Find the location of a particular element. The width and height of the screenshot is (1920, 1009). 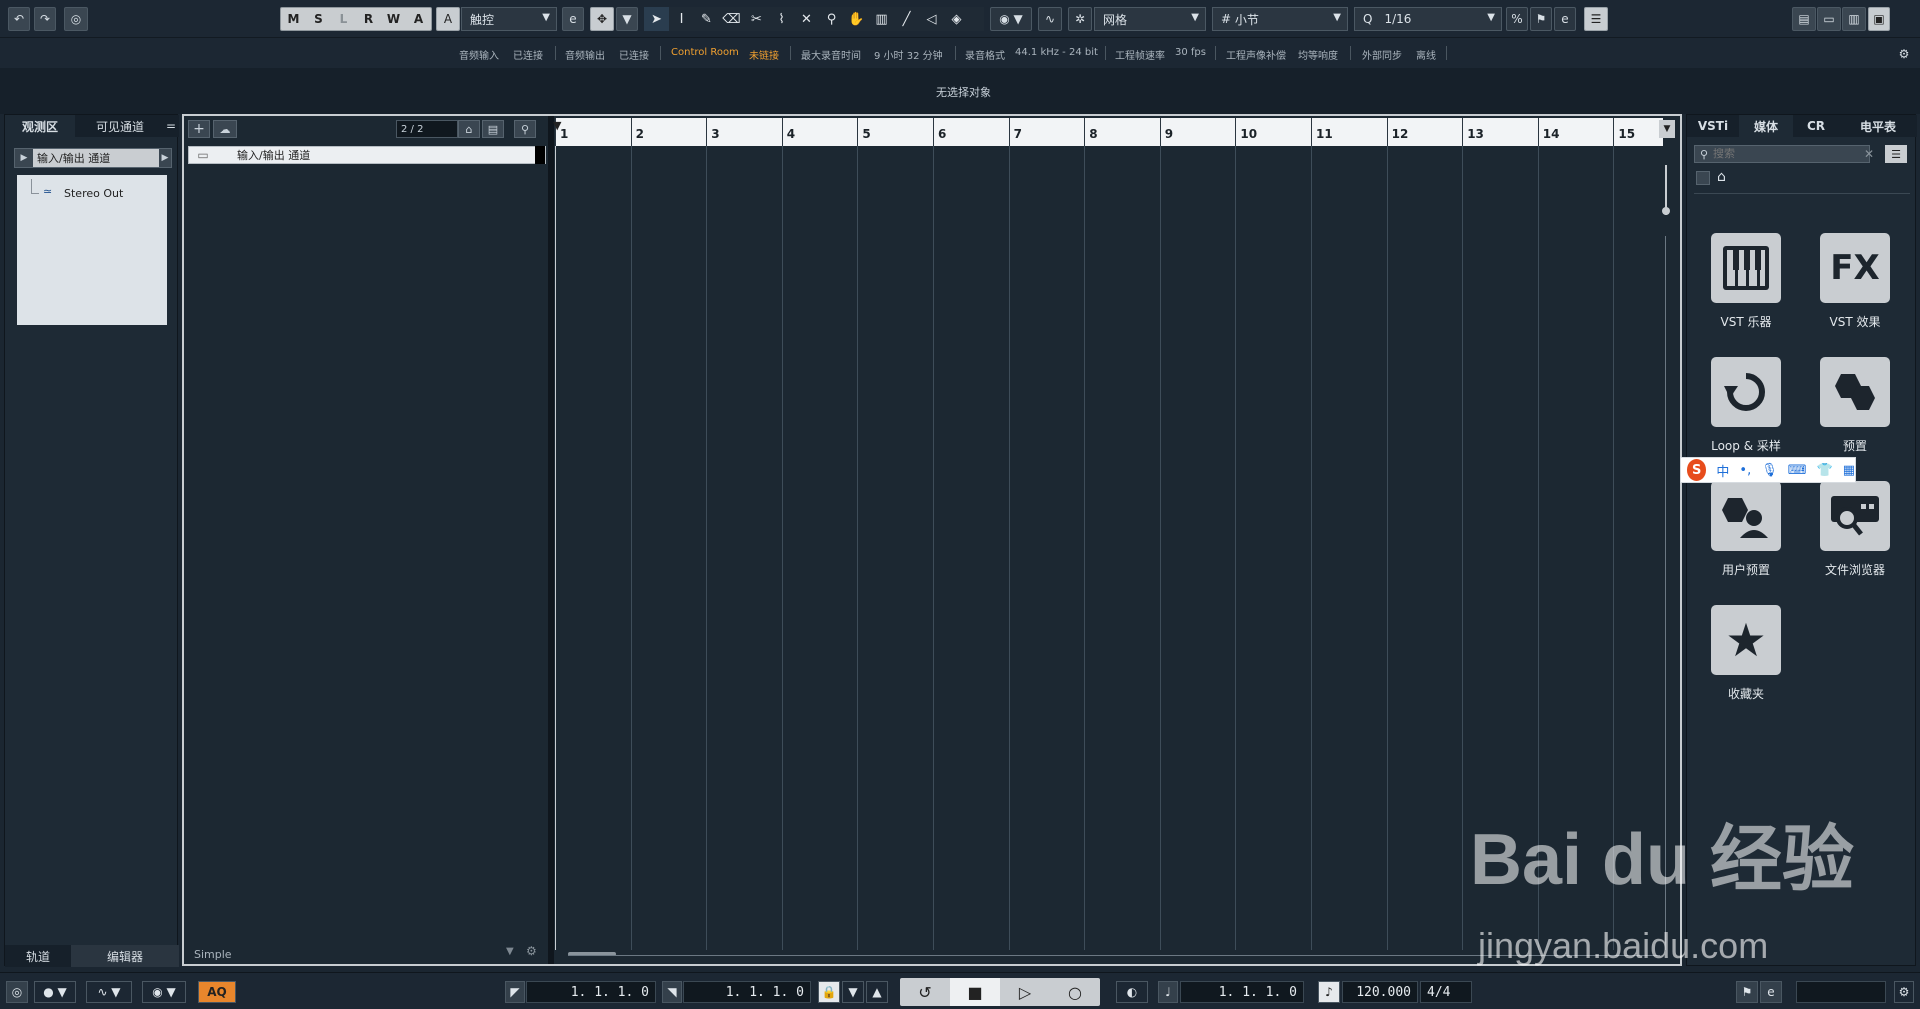

redo-button: ↷ is located at coordinates (45, 19).